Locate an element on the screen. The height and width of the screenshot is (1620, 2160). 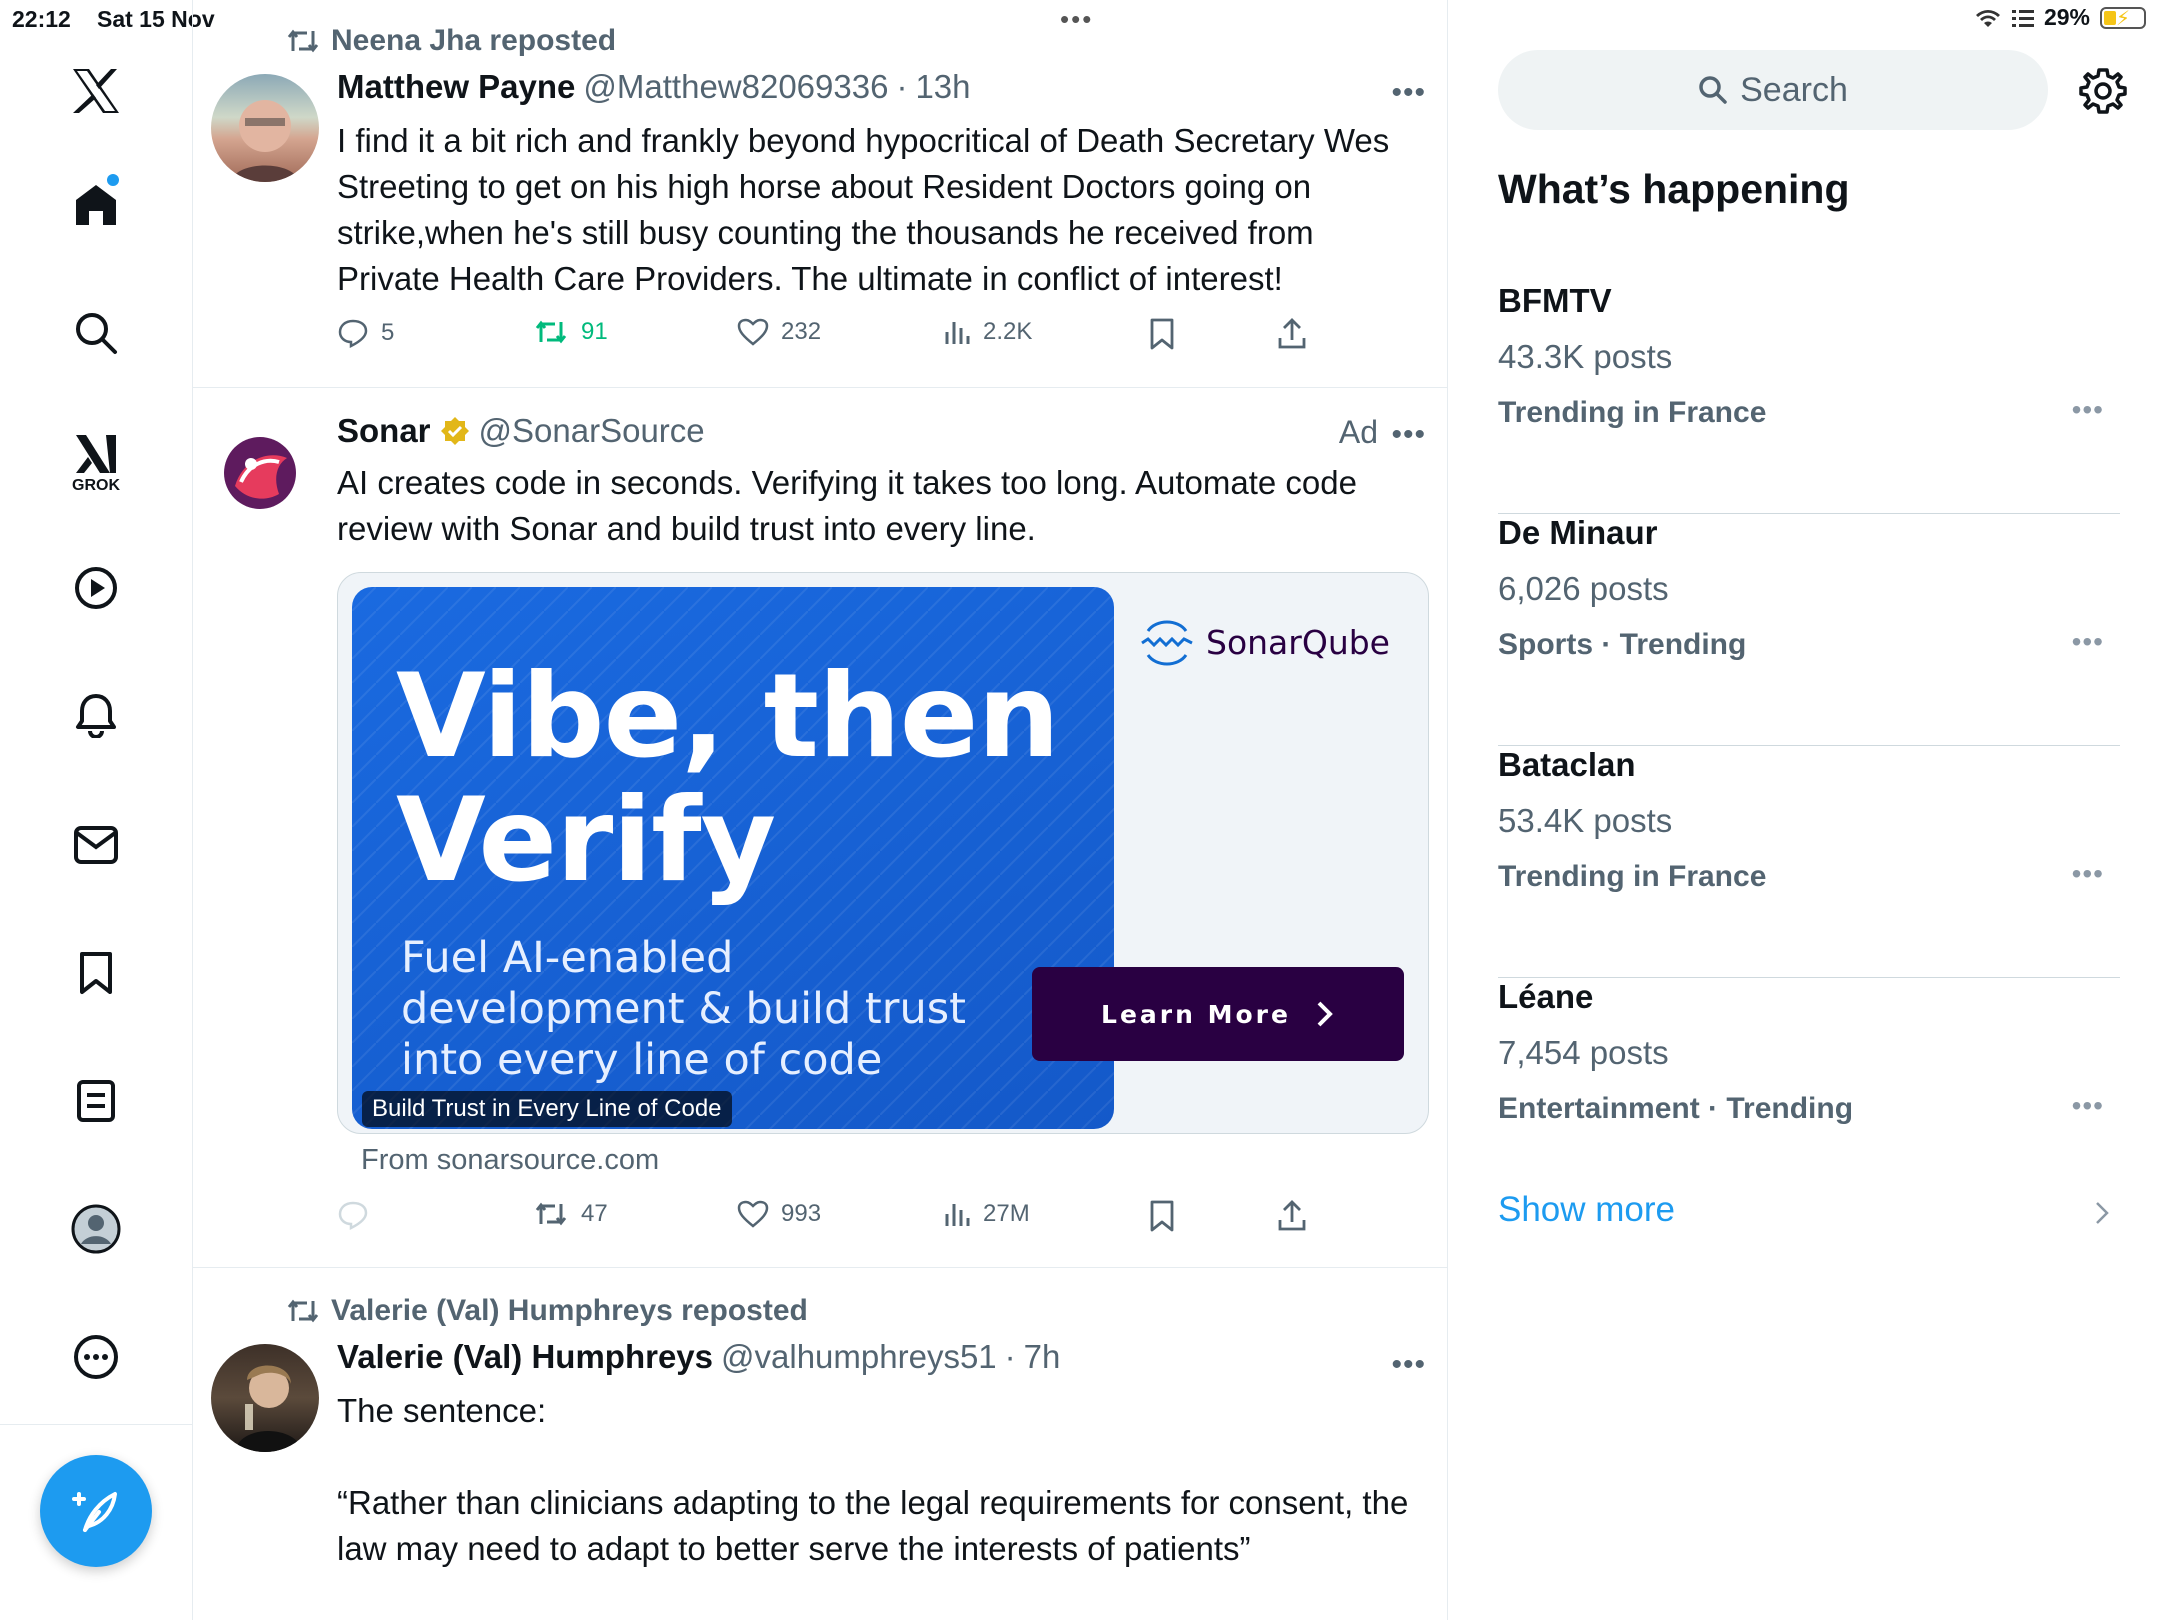
repost-button: 47 is located at coordinates (570, 1214).